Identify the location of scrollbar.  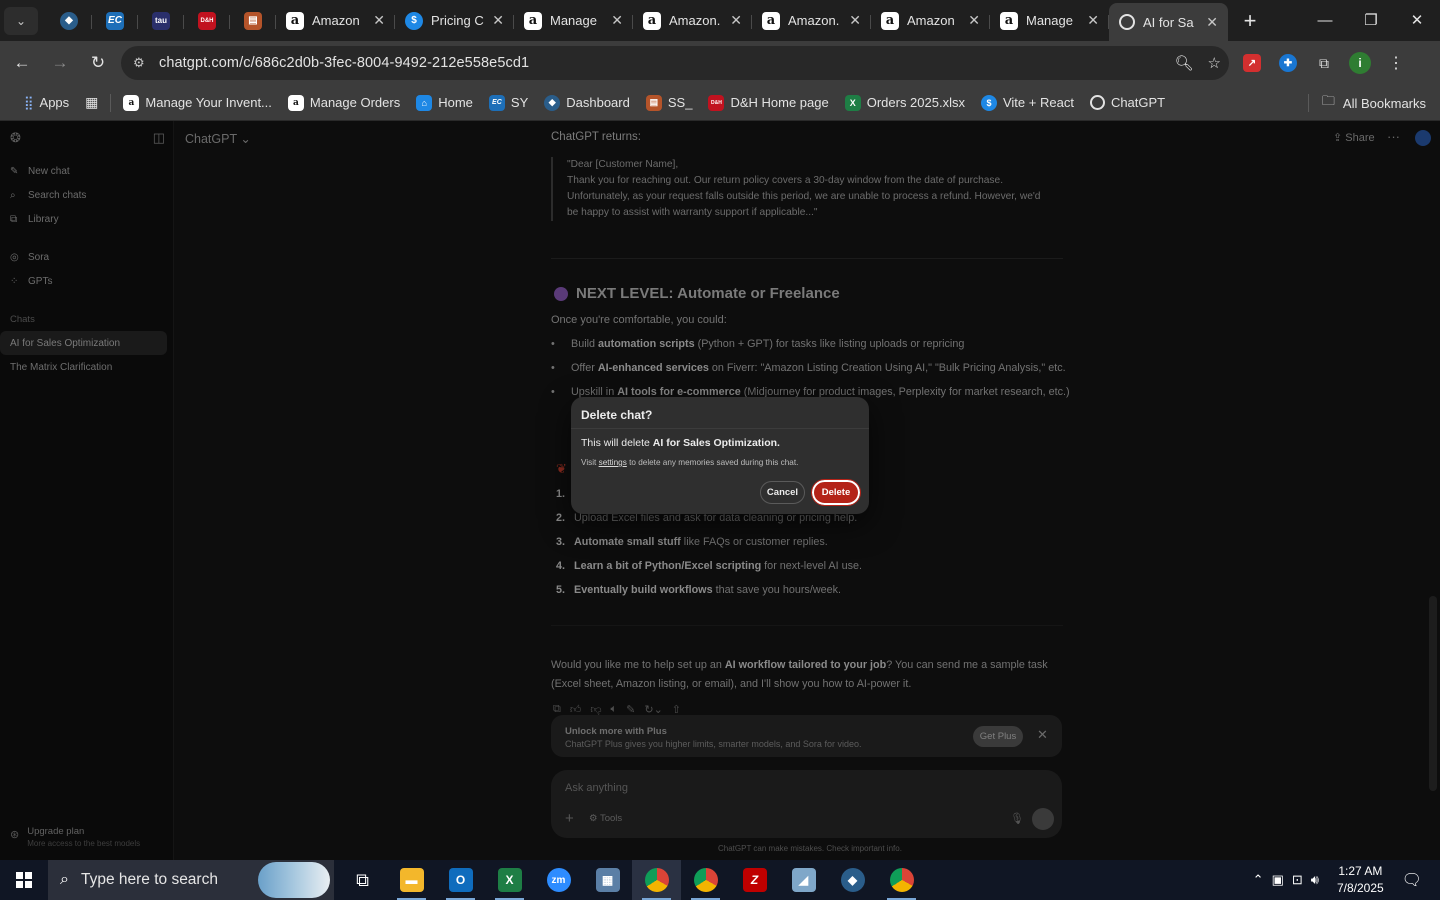
(1433, 693).